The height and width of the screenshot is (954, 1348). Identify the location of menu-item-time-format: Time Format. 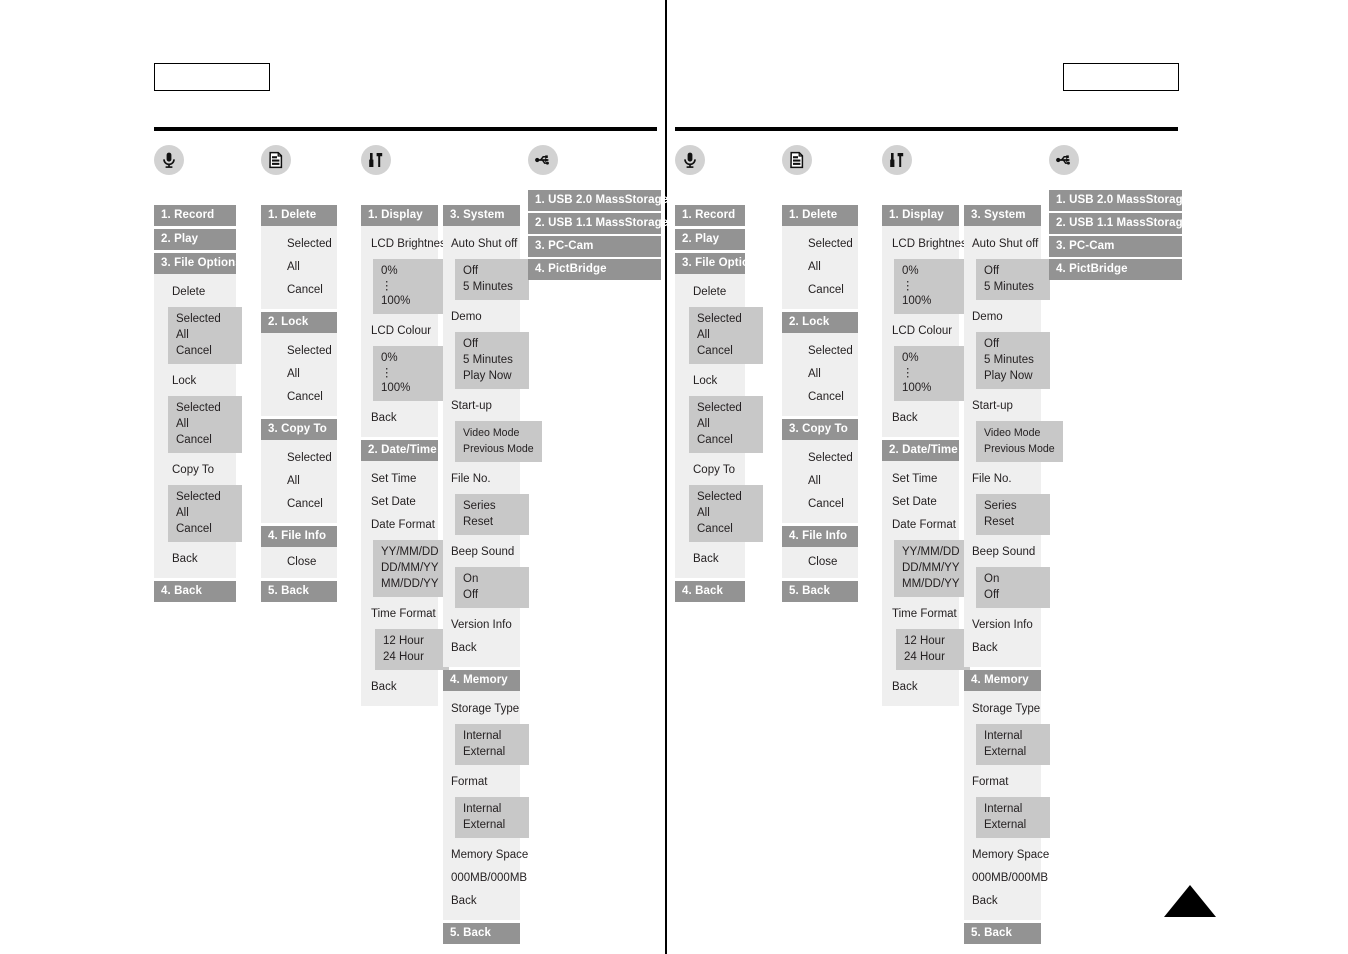
(399, 614).